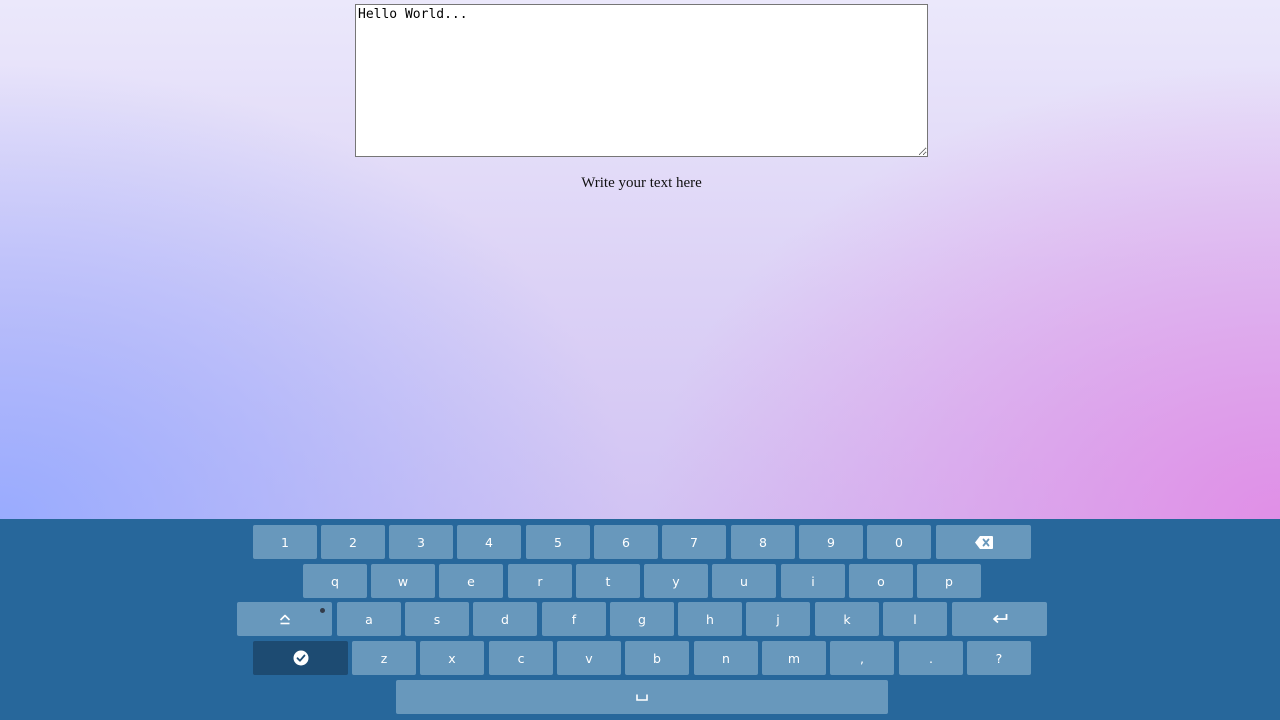 This screenshot has height=720, width=1280. Describe the element at coordinates (452, 658) in the screenshot. I see `key-x: x` at that location.